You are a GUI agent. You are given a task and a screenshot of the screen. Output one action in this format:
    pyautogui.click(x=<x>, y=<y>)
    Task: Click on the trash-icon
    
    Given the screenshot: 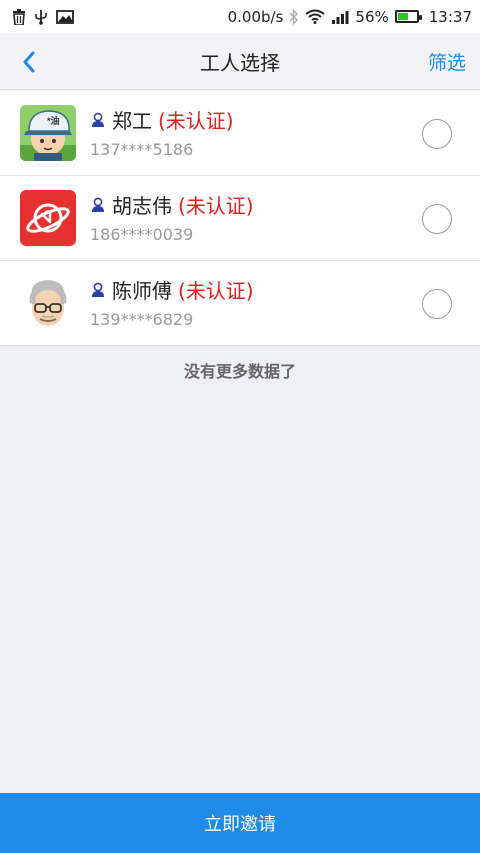 What is the action you would take?
    pyautogui.click(x=19, y=16)
    